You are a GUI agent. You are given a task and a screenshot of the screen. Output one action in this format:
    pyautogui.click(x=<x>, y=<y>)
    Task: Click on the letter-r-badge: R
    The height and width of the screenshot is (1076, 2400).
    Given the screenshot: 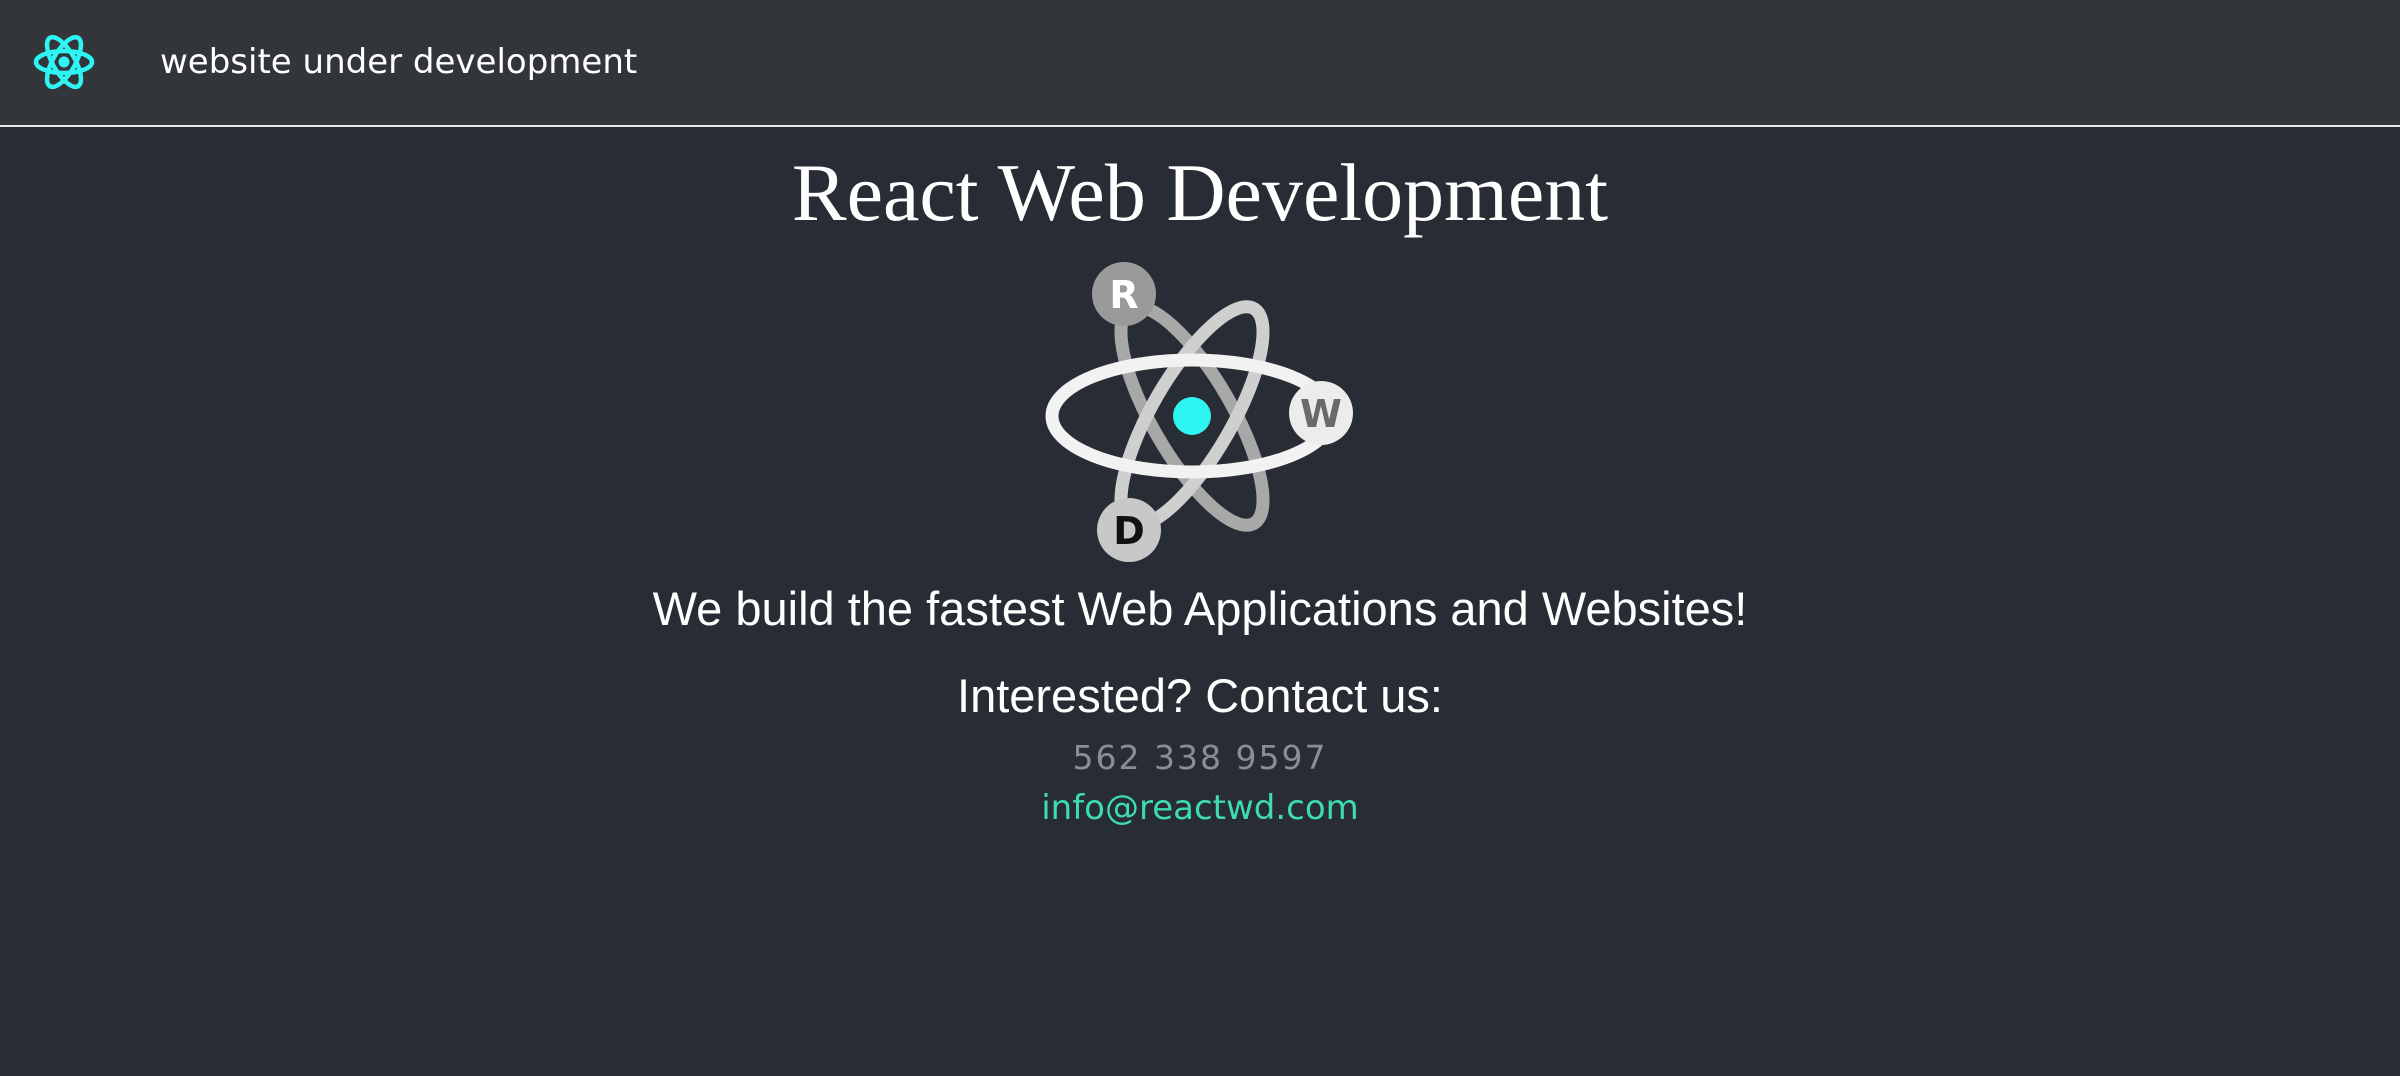 What is the action you would take?
    pyautogui.click(x=1124, y=294)
    